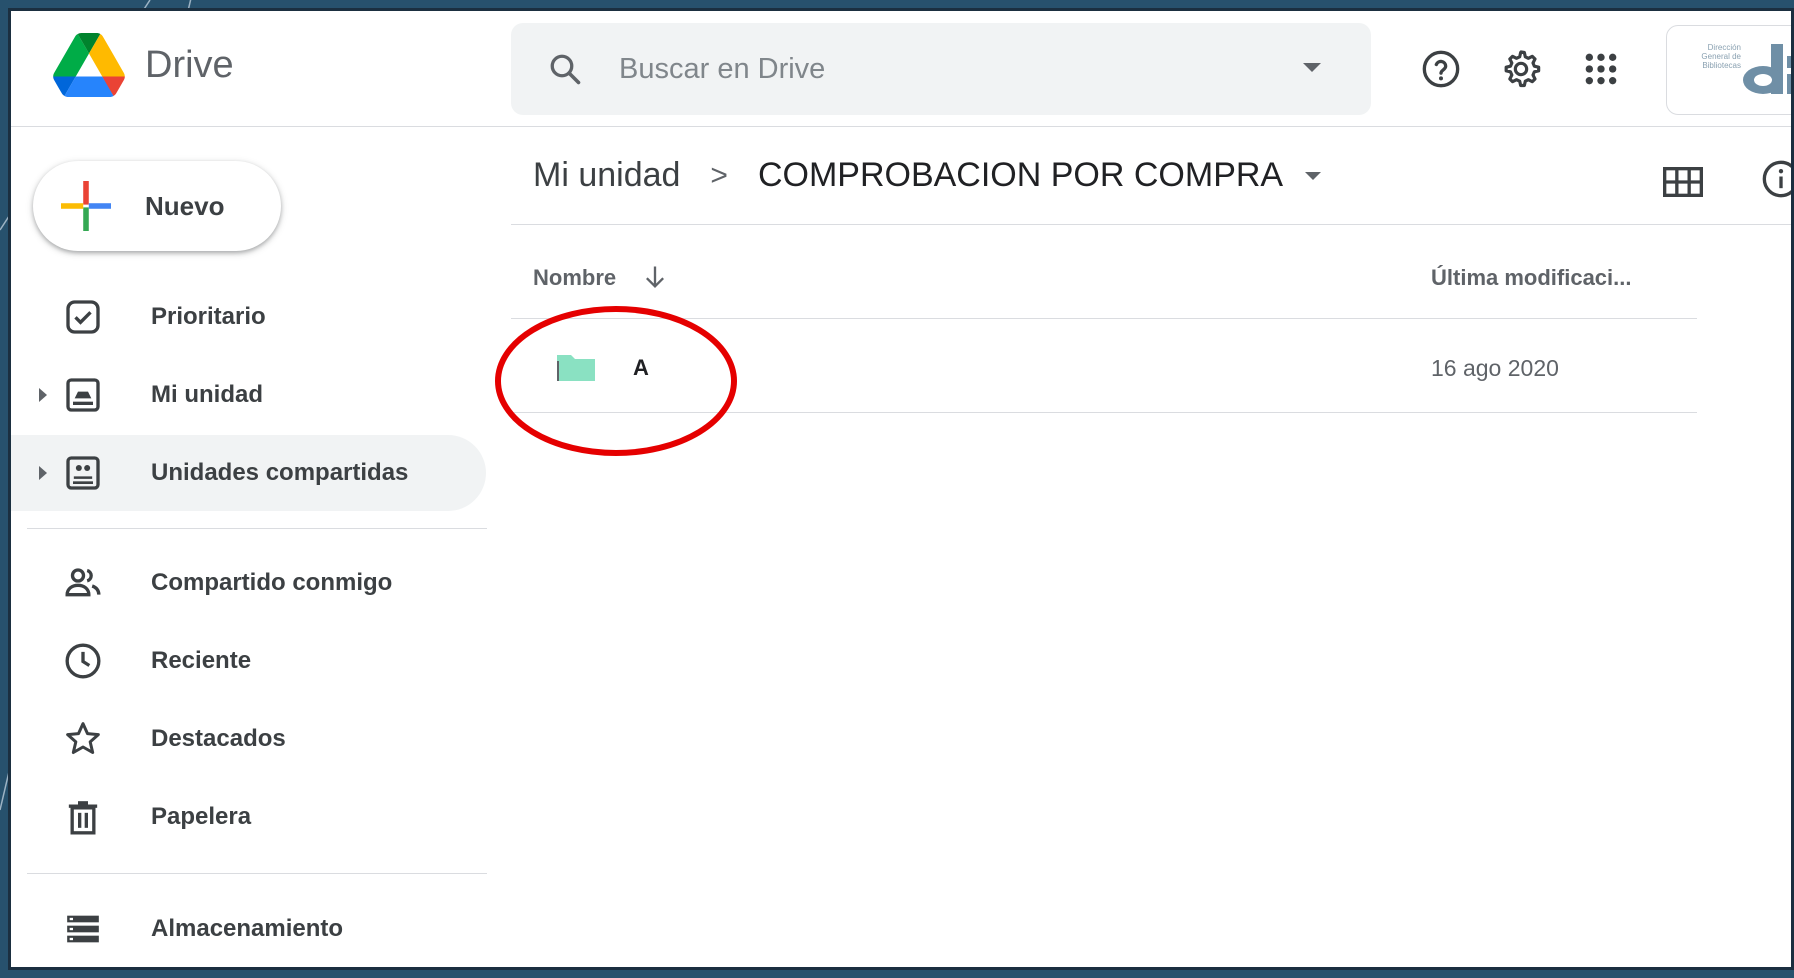 Image resolution: width=1794 pixels, height=978 pixels. What do you see at coordinates (201, 816) in the screenshot?
I see `sidebar-item-label: Papelera` at bounding box center [201, 816].